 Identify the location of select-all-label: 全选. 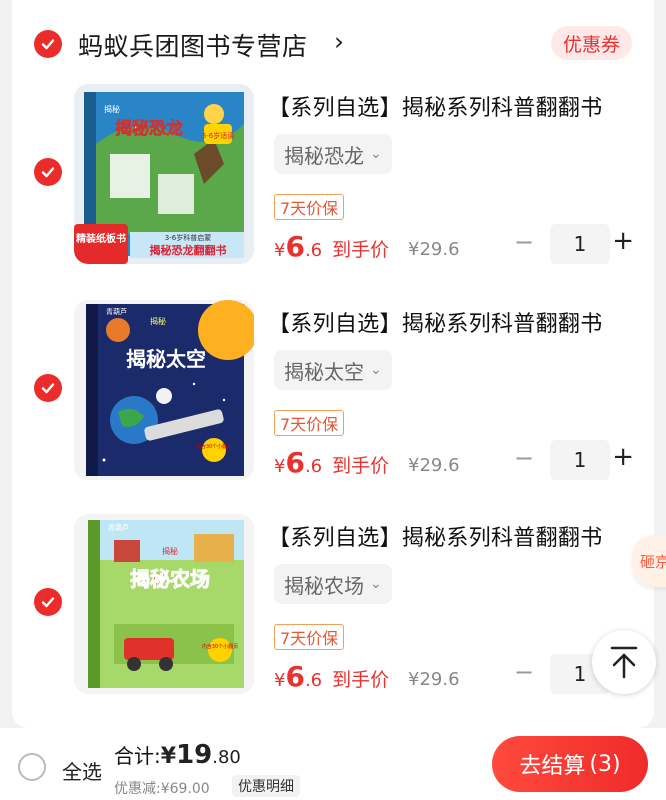
(82, 770).